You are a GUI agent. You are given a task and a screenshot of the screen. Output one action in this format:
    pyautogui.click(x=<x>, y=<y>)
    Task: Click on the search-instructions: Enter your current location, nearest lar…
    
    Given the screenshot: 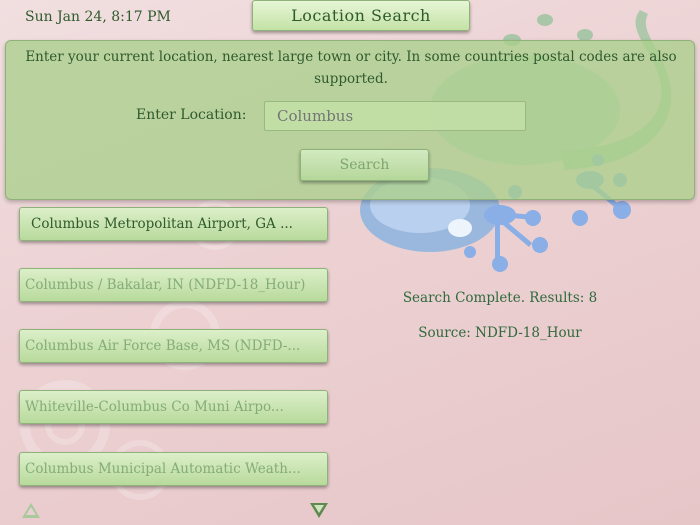 What is the action you would take?
    pyautogui.click(x=351, y=68)
    